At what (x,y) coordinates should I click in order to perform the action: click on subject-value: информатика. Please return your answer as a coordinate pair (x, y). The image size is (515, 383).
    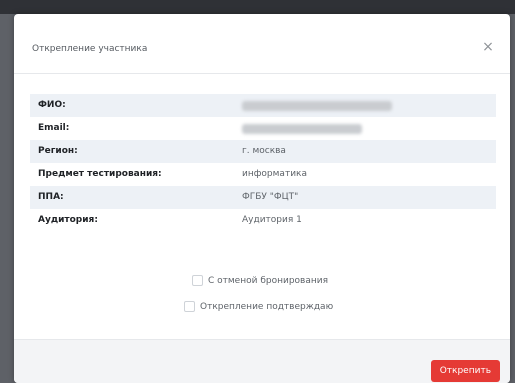
    Looking at the image, I should click on (274, 174).